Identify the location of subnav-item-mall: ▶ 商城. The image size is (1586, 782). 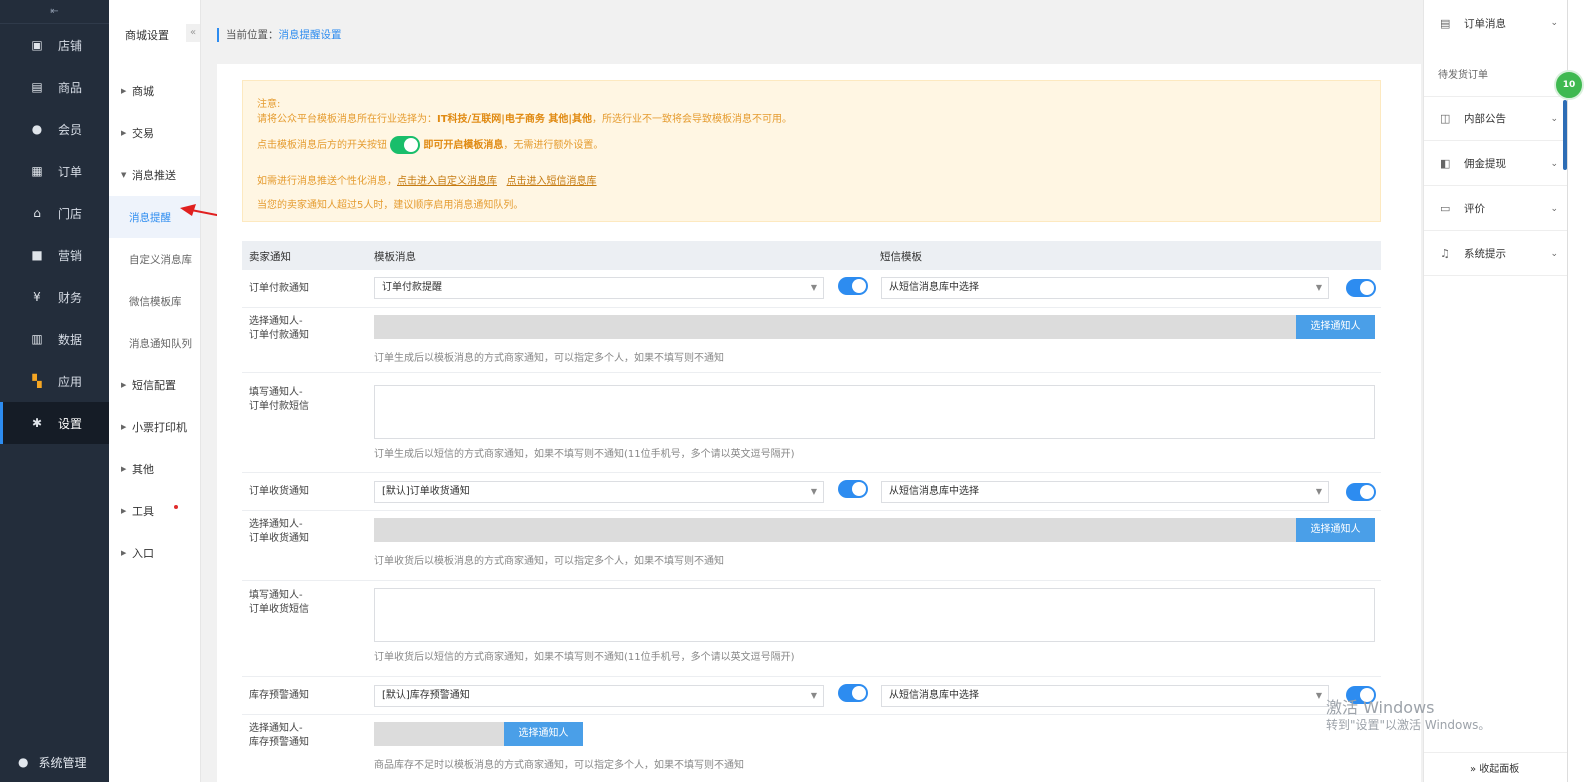
(154, 91).